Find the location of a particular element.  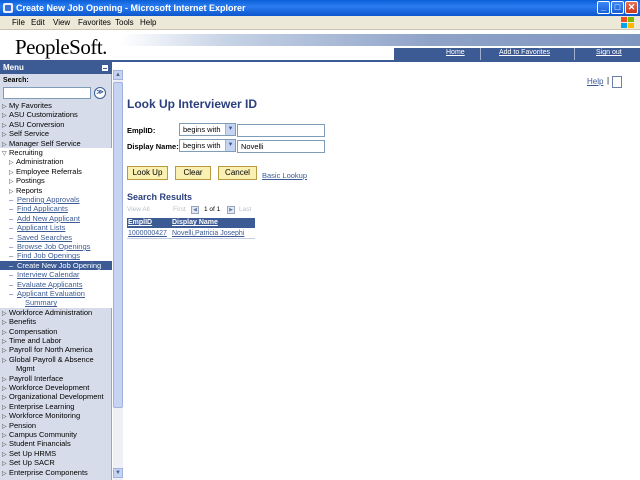

emplid-label: EmplID: is located at coordinates (141, 130).